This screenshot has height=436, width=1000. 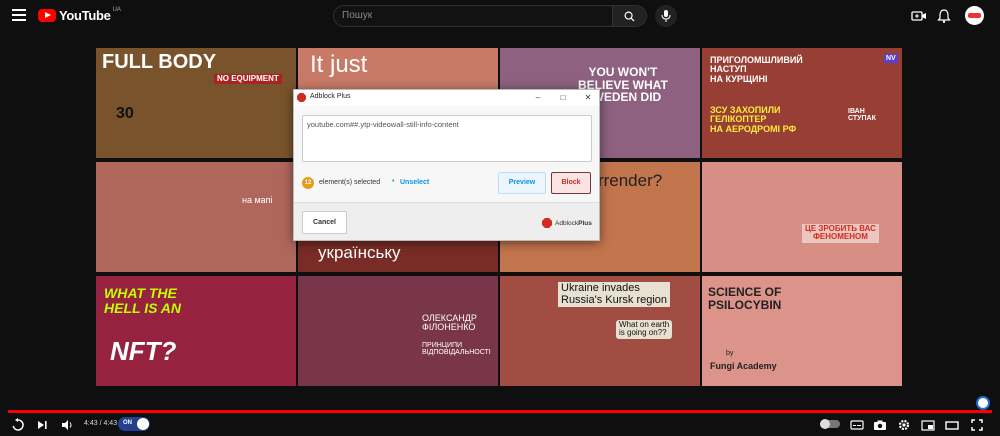 What do you see at coordinates (919, 16) in the screenshot?
I see `create-video-icon` at bounding box center [919, 16].